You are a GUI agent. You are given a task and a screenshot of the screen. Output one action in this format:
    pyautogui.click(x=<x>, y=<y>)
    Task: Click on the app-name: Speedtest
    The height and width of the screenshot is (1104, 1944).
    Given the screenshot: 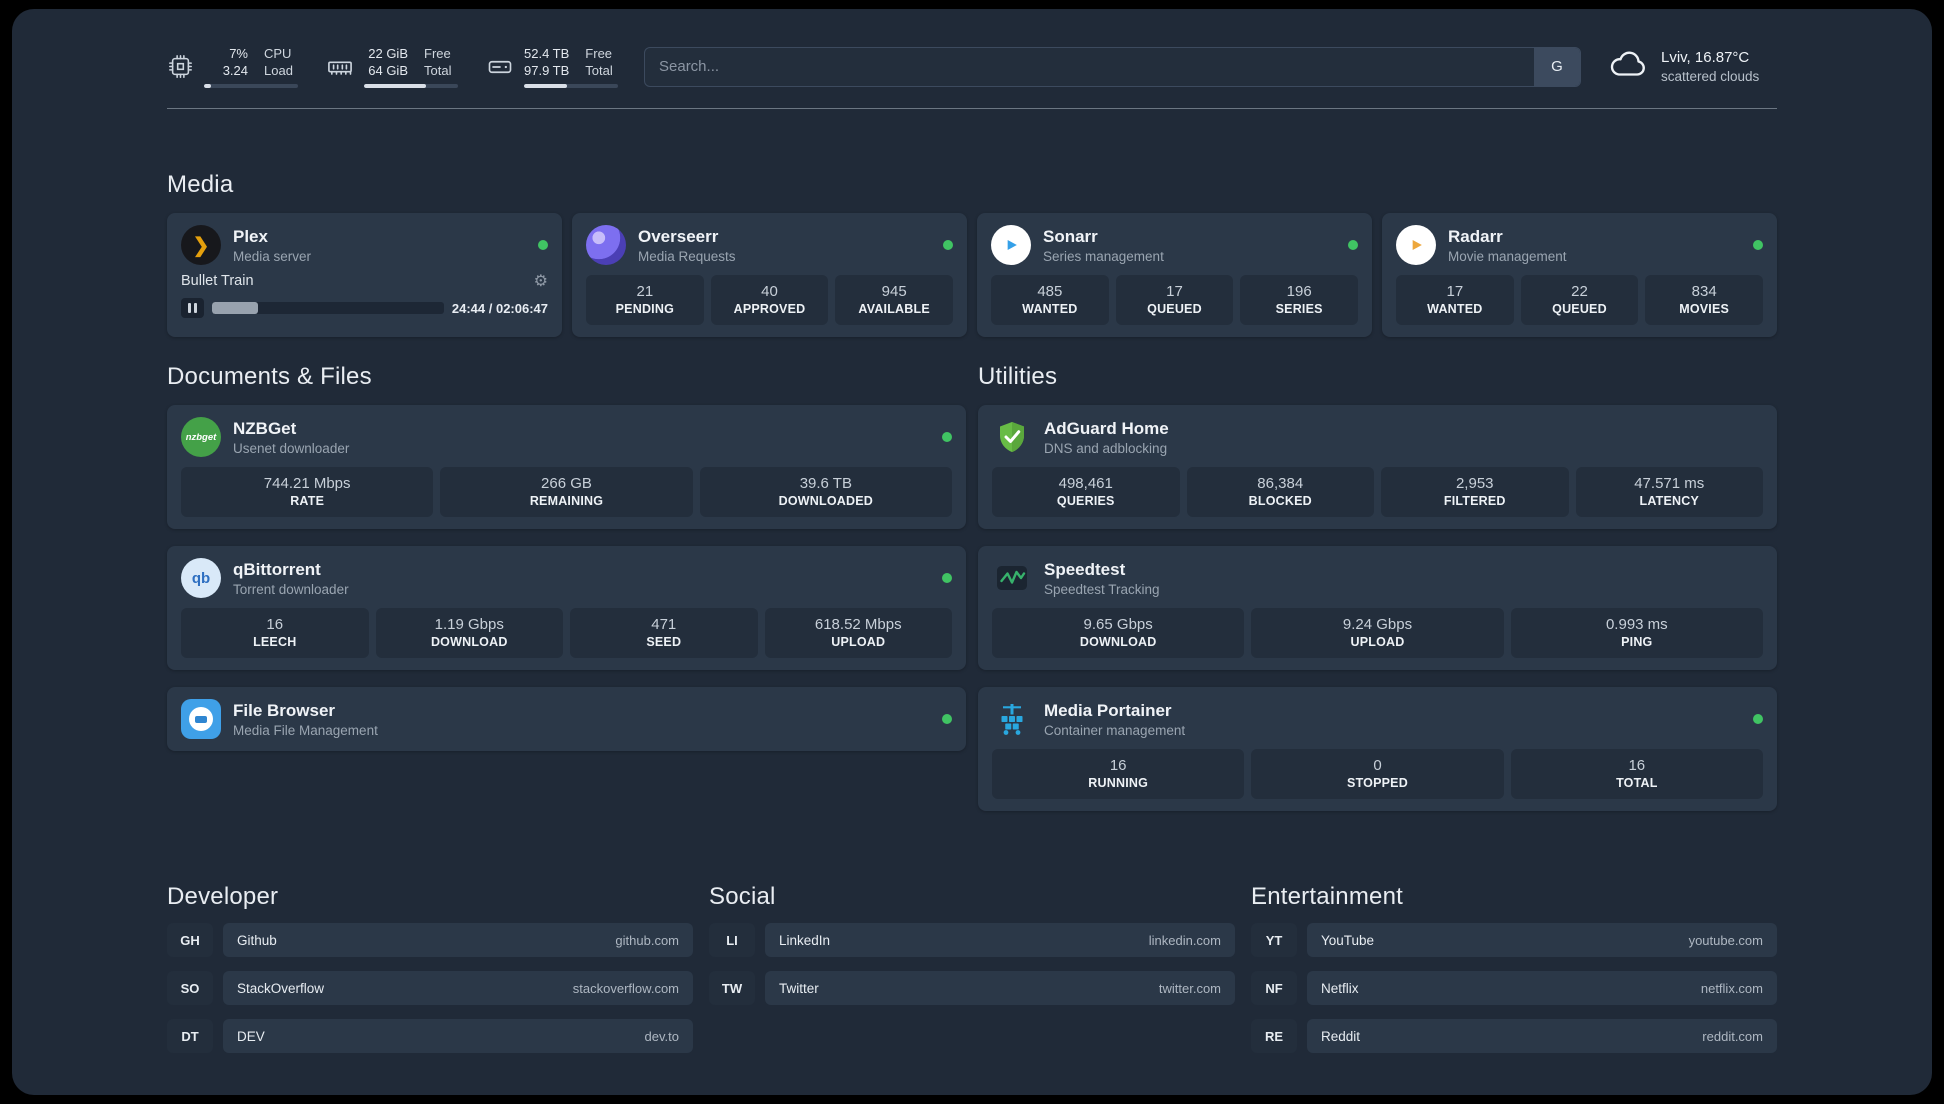 What is the action you would take?
    pyautogui.click(x=1085, y=569)
    